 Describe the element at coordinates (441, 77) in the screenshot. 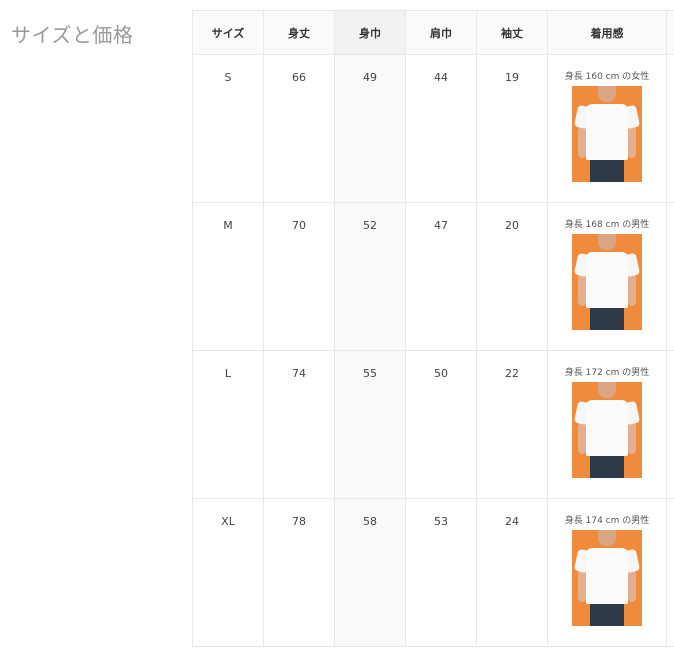

I see `shoulder-cell: 44` at that location.